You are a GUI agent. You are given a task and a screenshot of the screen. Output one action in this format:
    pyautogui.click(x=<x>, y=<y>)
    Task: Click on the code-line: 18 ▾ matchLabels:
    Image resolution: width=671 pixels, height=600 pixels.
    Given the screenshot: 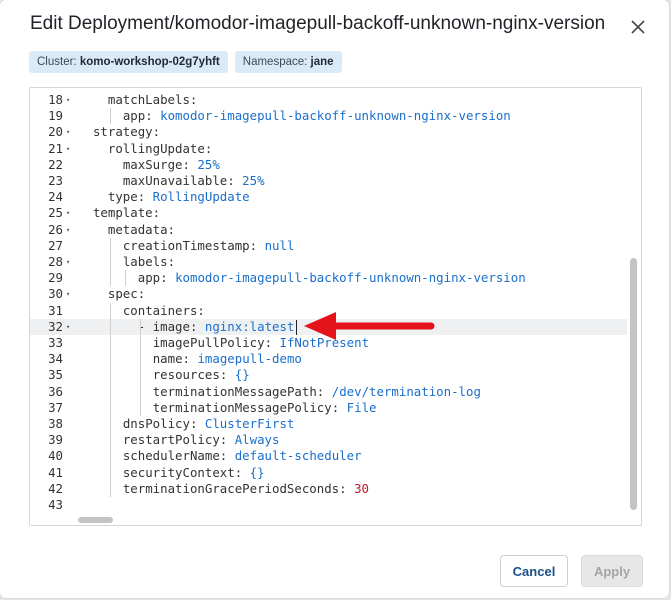 What is the action you would take?
    pyautogui.click(x=328, y=100)
    